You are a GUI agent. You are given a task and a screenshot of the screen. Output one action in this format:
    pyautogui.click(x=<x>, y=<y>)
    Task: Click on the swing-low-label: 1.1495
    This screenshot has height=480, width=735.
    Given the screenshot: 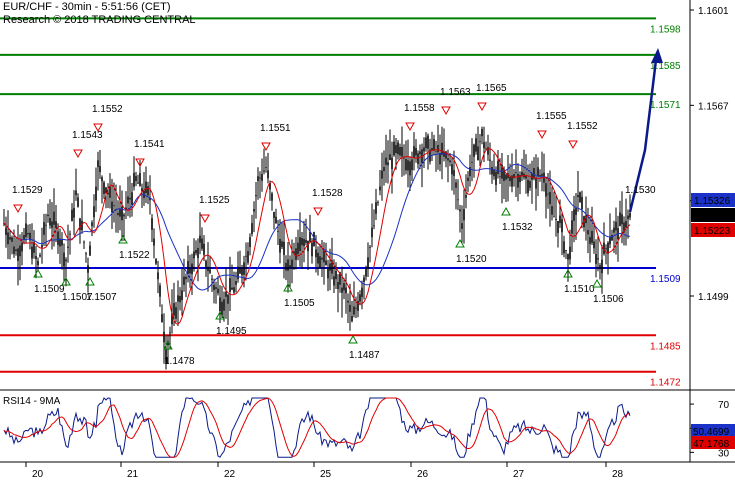 What is the action you would take?
    pyautogui.click(x=231, y=331)
    